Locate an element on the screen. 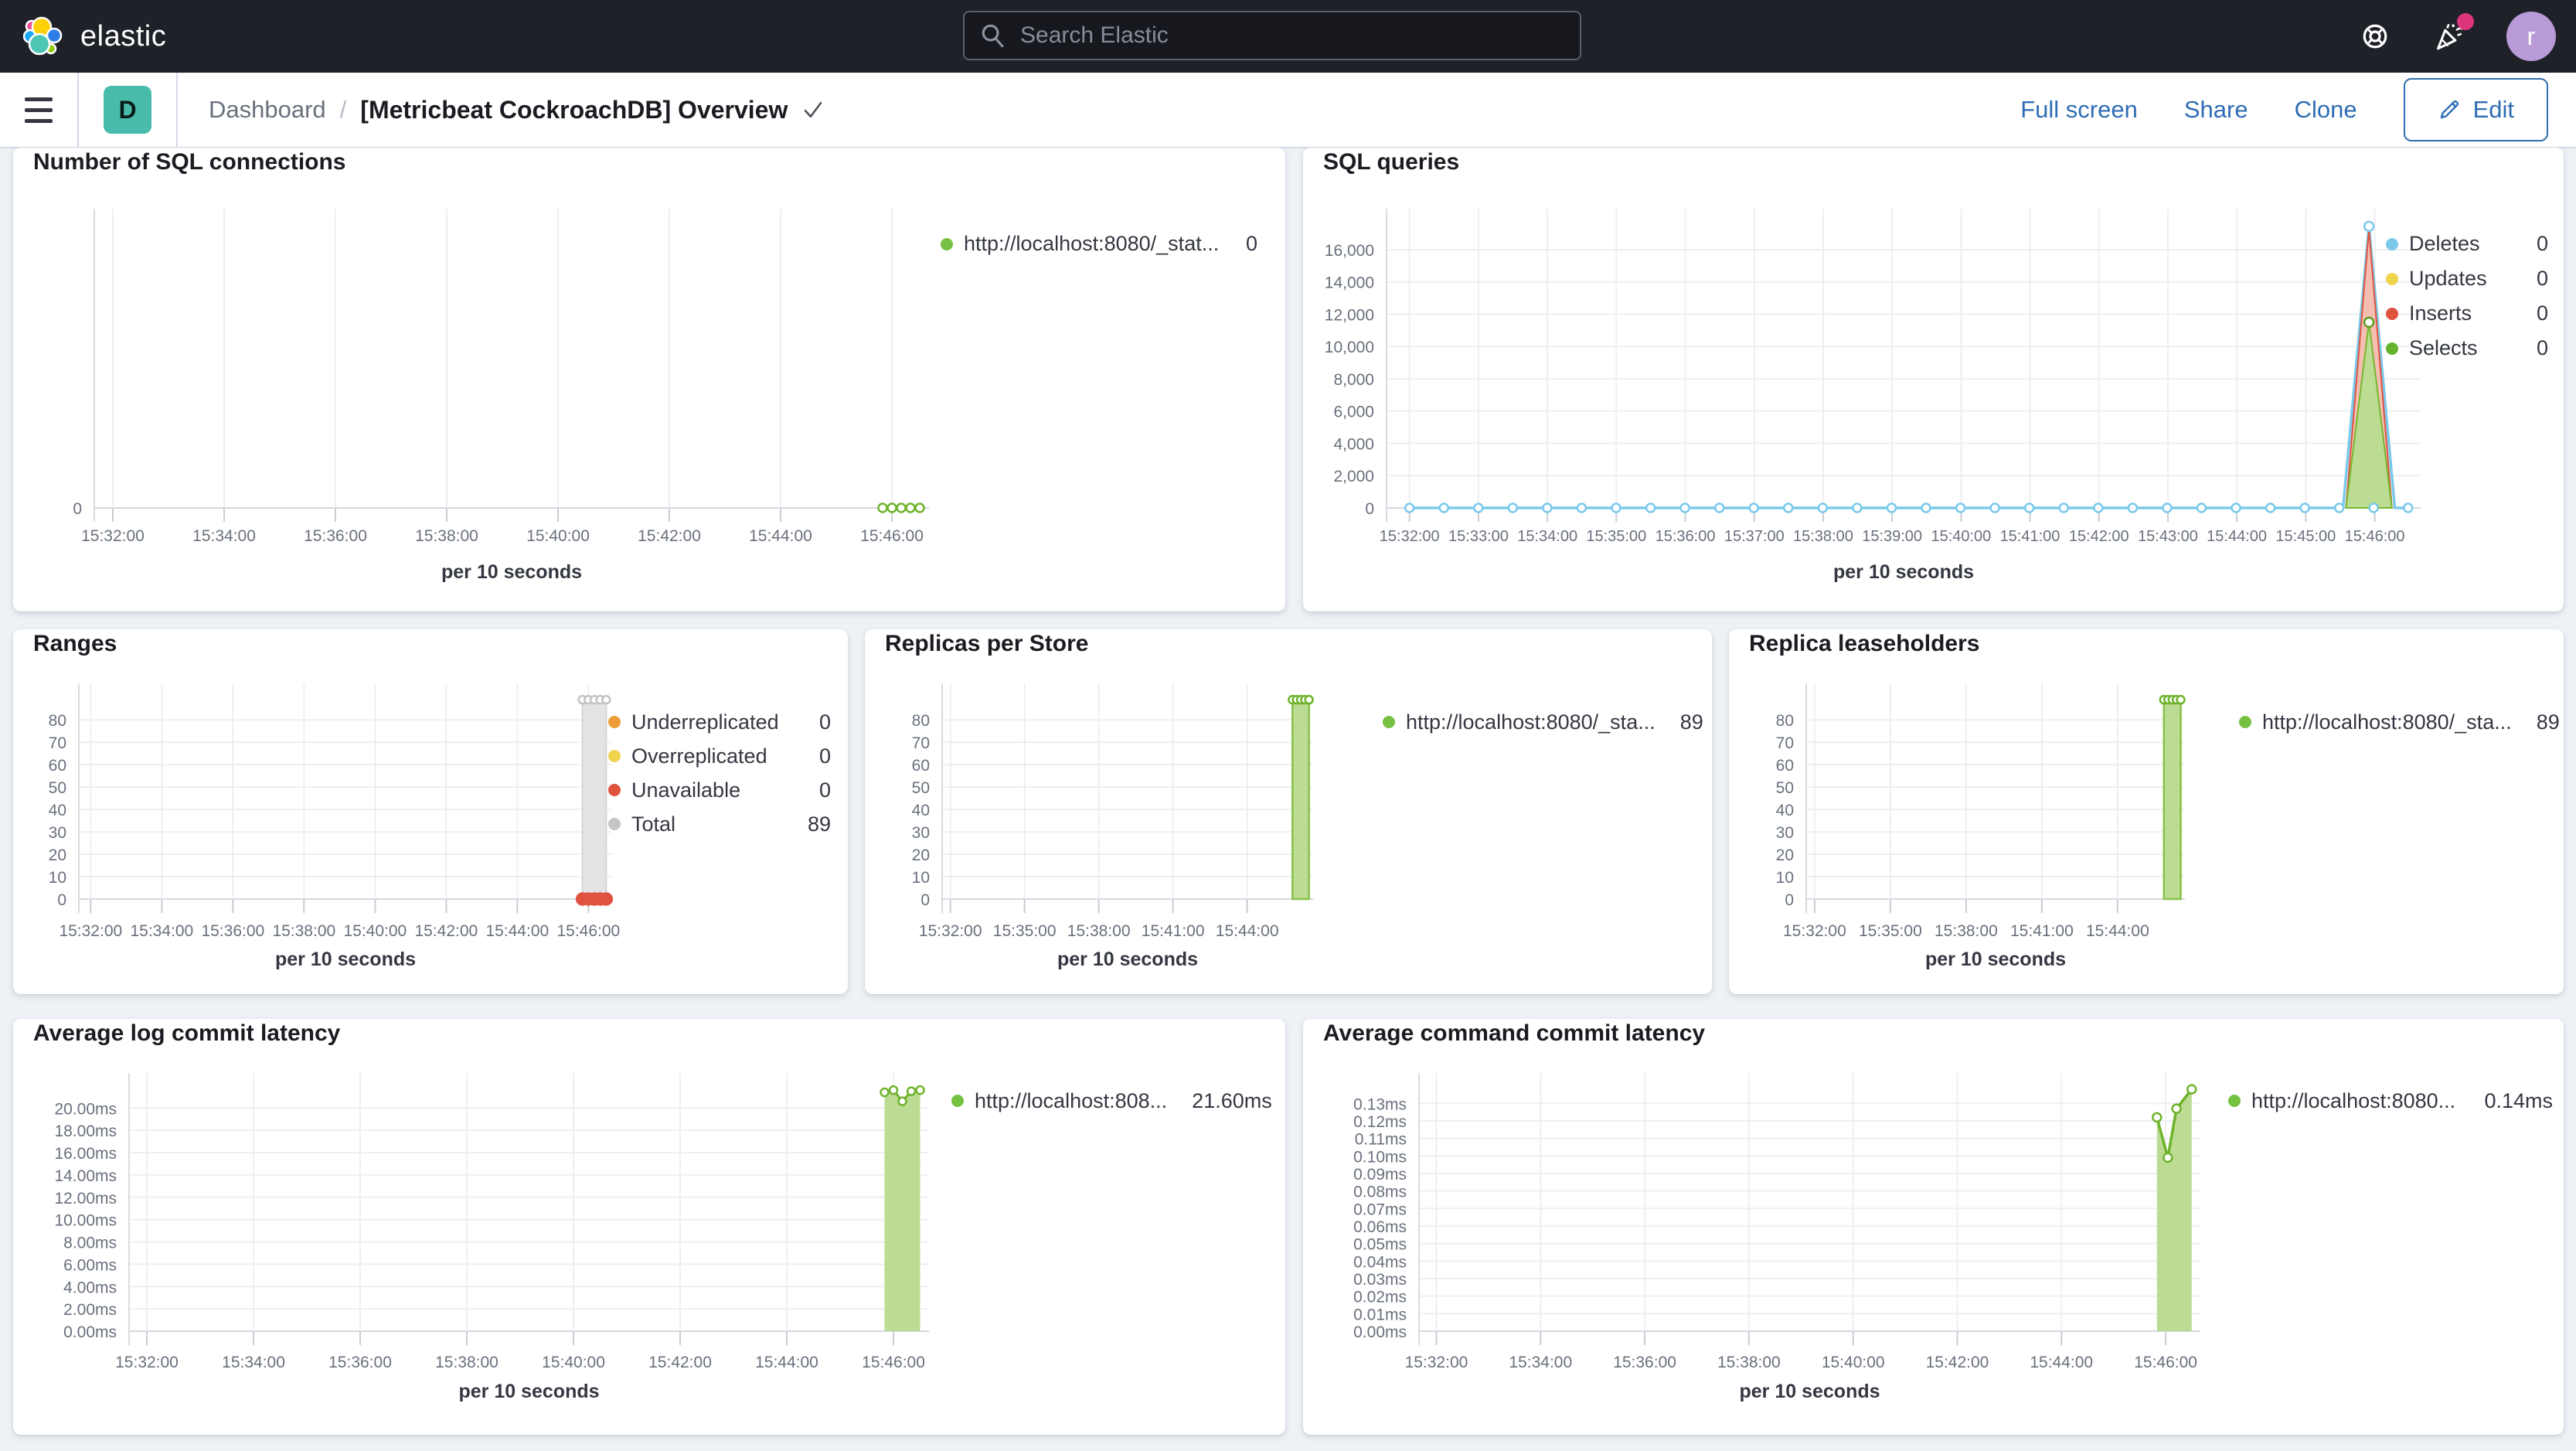 The width and height of the screenshot is (2576, 1451). svg-text: 10,000 is located at coordinates (1349, 347).